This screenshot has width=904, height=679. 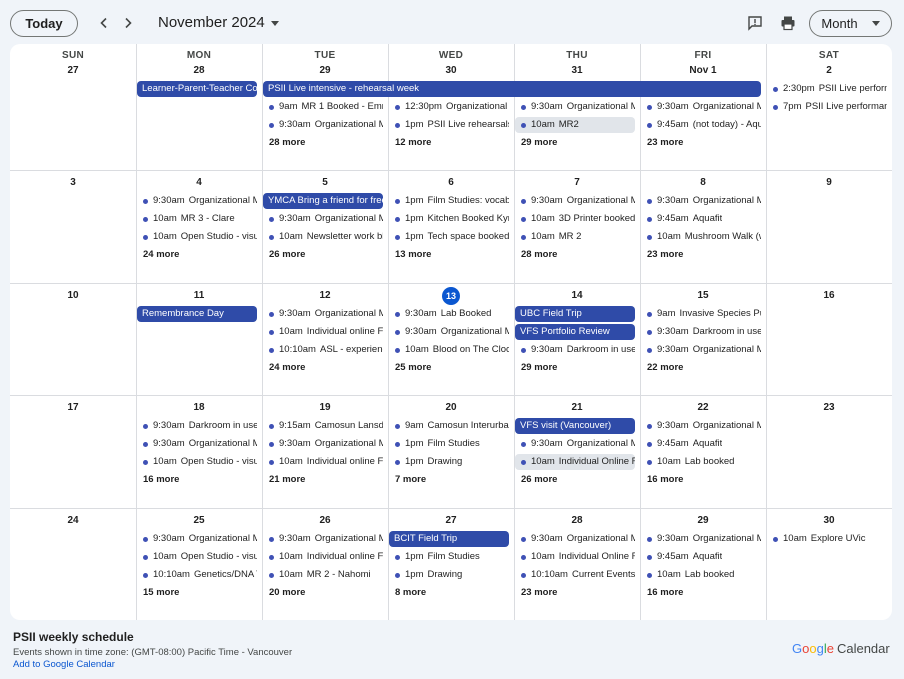 What do you see at coordinates (829, 71) in the screenshot?
I see `date-number: 2` at bounding box center [829, 71].